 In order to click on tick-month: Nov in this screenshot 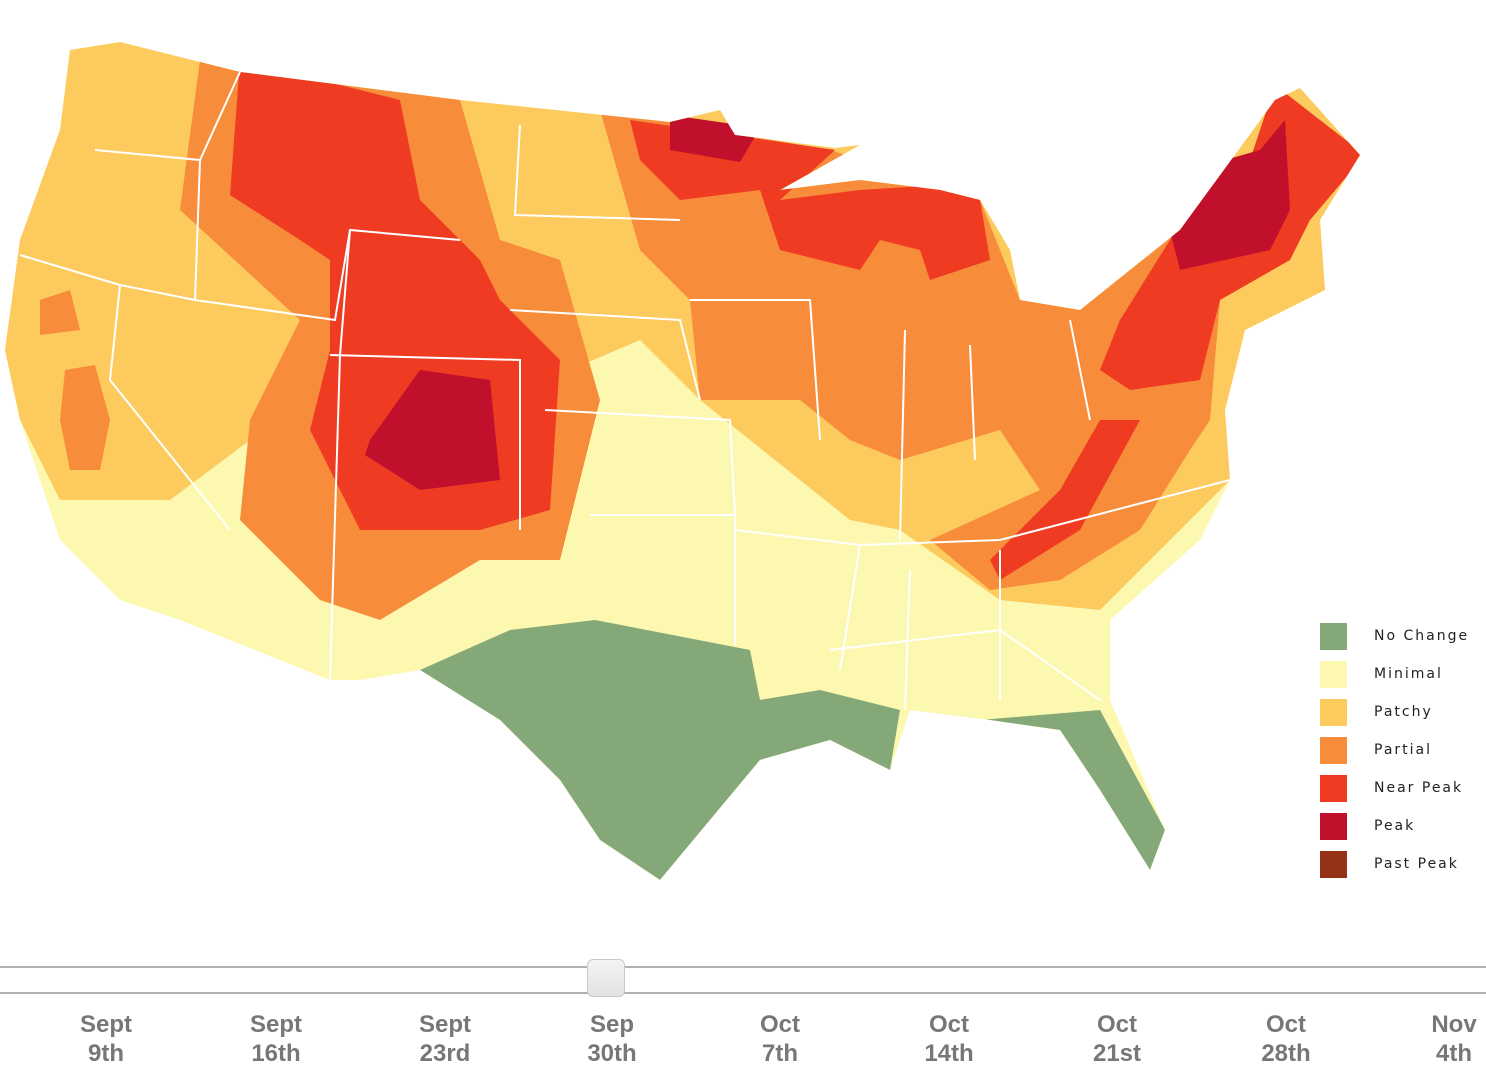, I will do `click(1454, 1024)`.